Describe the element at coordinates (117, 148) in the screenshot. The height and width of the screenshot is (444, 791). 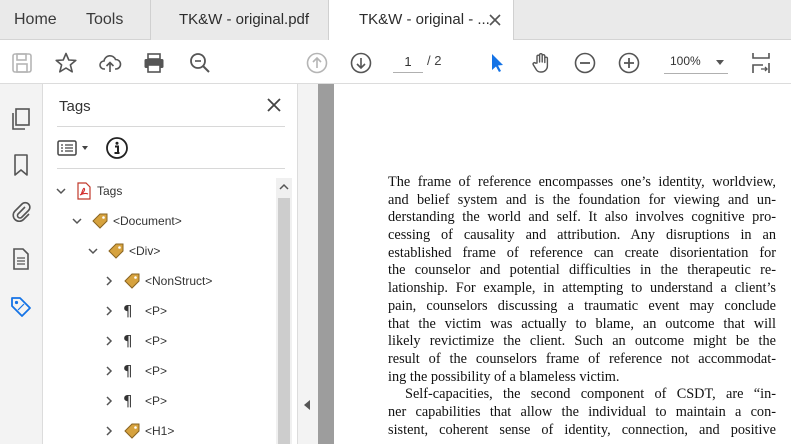
I see `info-icon` at that location.